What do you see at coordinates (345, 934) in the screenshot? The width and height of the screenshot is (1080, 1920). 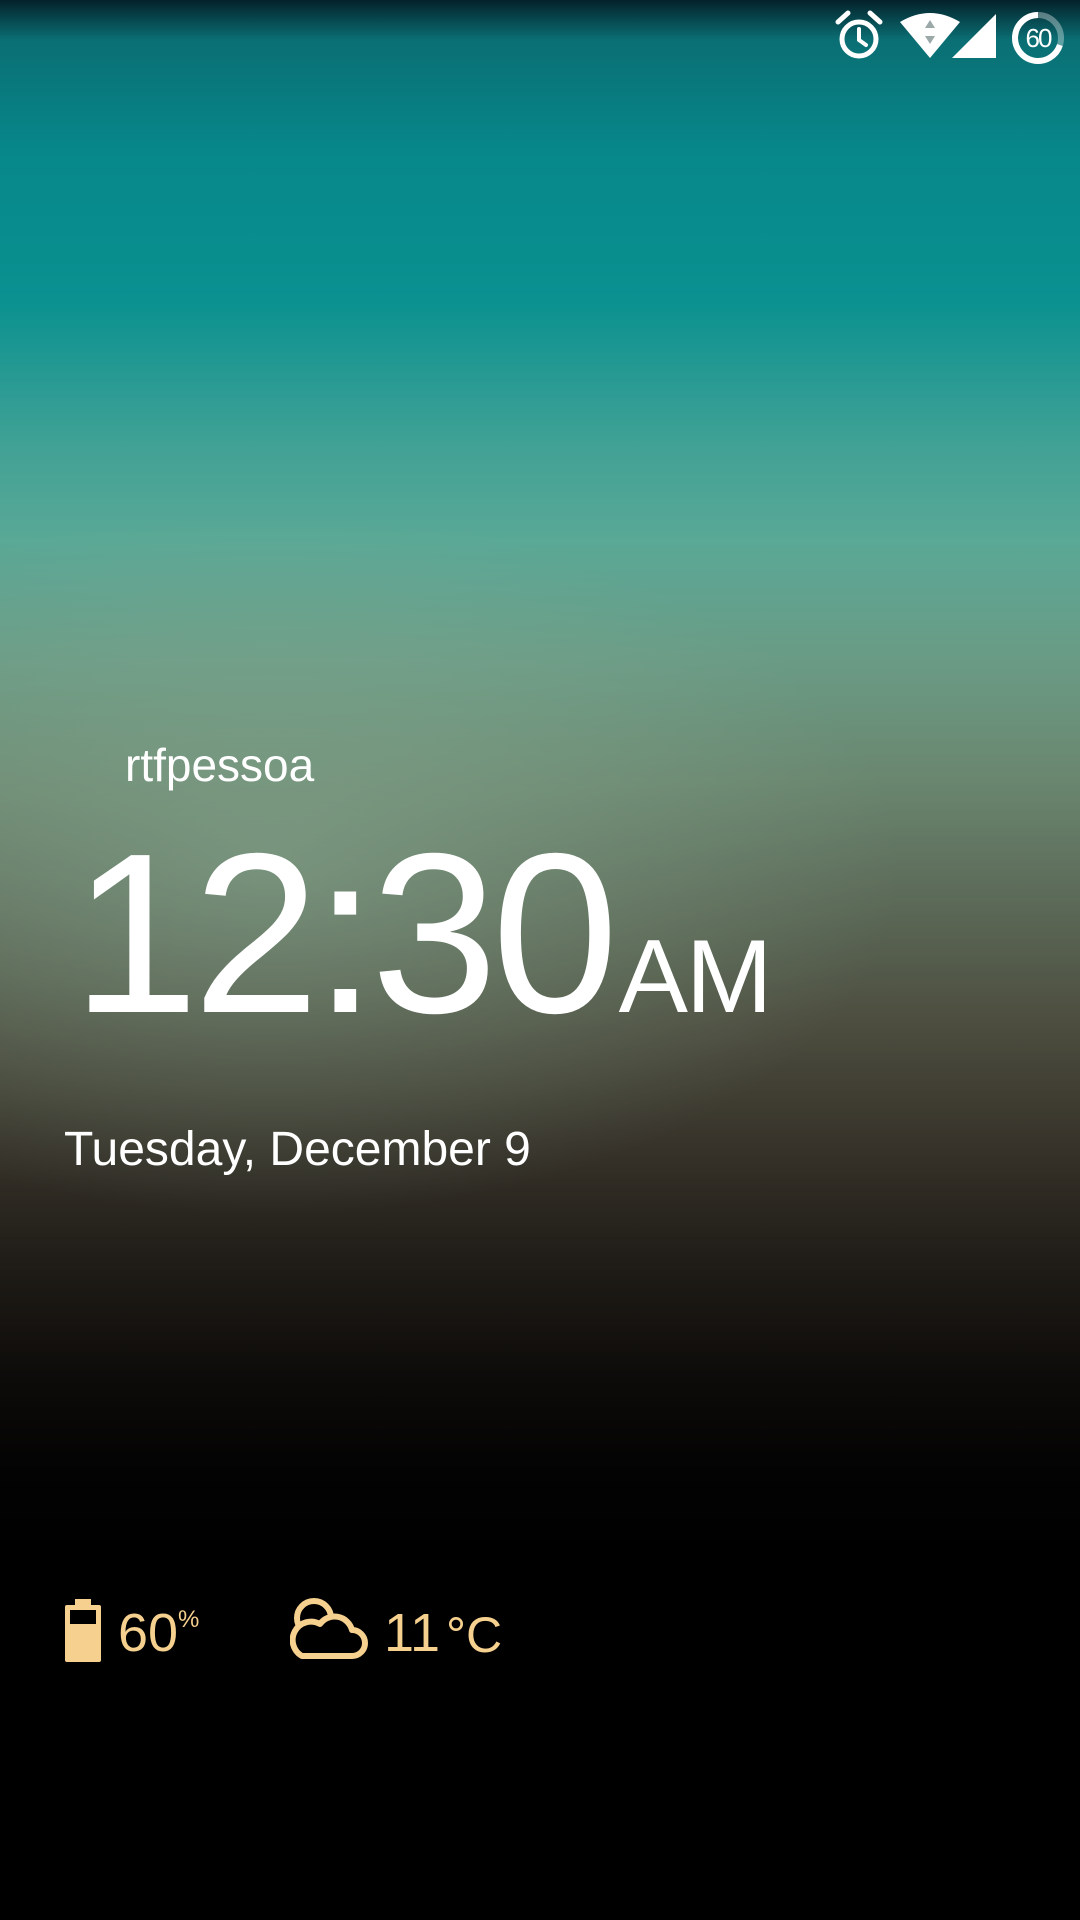 I see `clock-time: 12:30` at bounding box center [345, 934].